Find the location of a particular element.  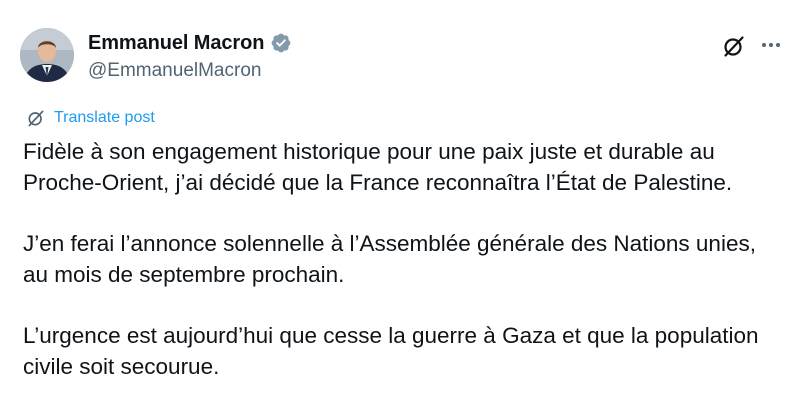

post-line: au mois de septembre prochain. is located at coordinates (184, 274).